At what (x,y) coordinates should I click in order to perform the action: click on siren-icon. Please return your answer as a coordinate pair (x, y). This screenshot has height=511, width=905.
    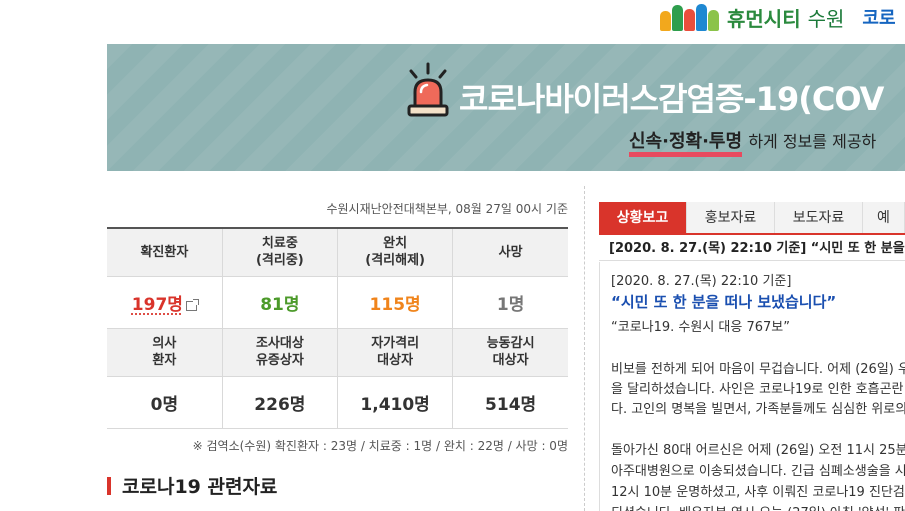
    Looking at the image, I should click on (428, 89).